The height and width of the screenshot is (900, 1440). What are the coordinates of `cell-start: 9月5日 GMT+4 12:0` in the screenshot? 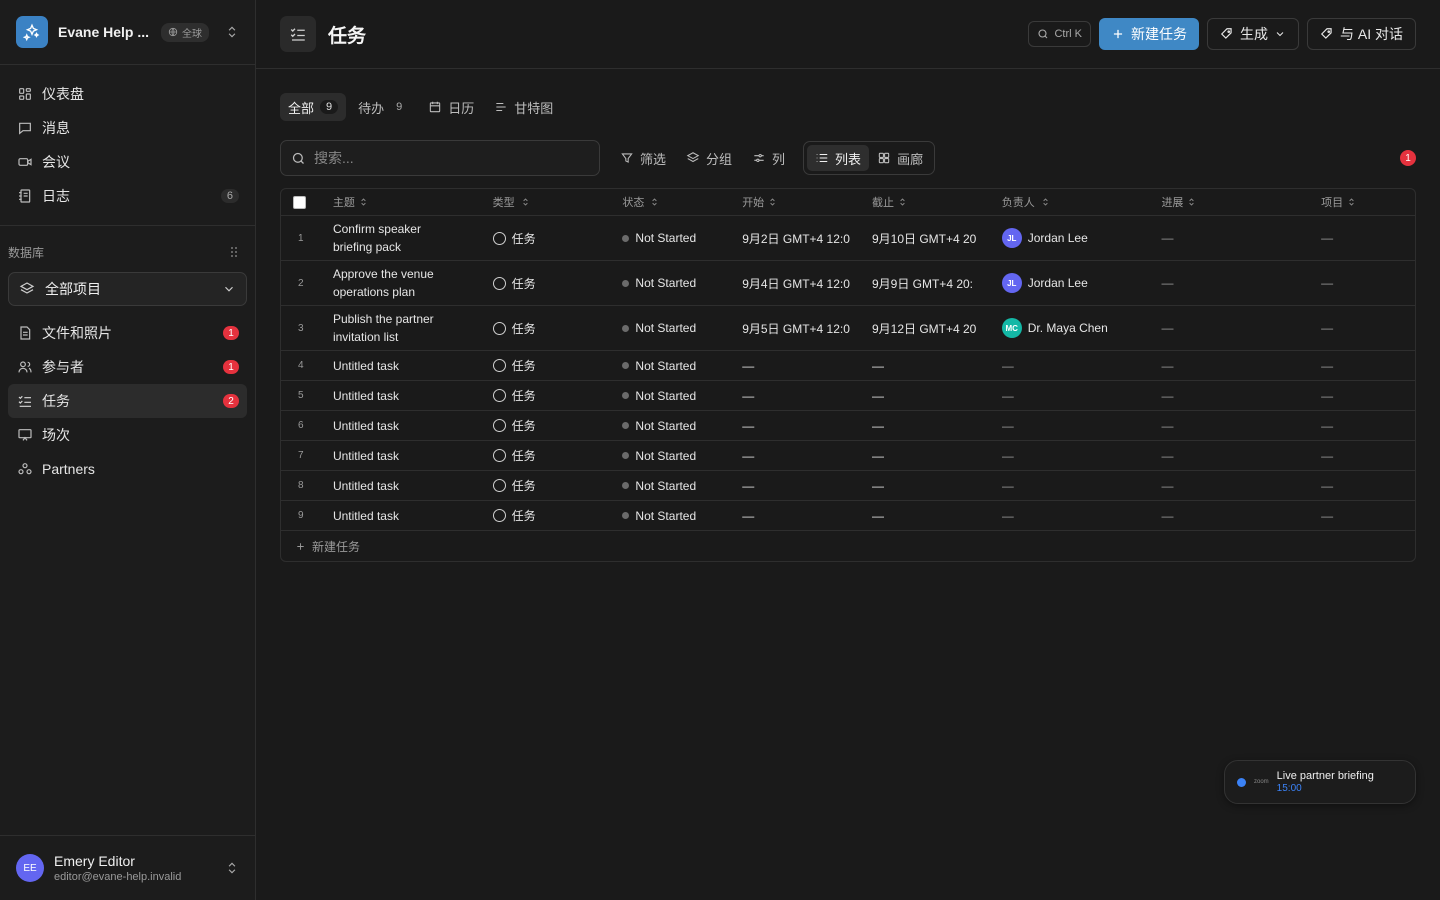 It's located at (807, 328).